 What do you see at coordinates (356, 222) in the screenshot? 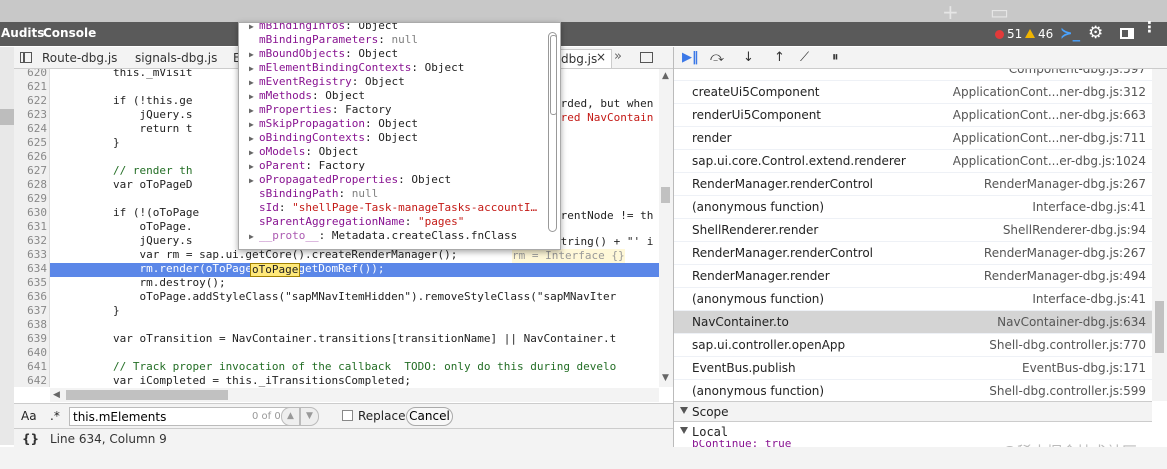
I see `object-property: sParentAggregationName: "pages"` at bounding box center [356, 222].